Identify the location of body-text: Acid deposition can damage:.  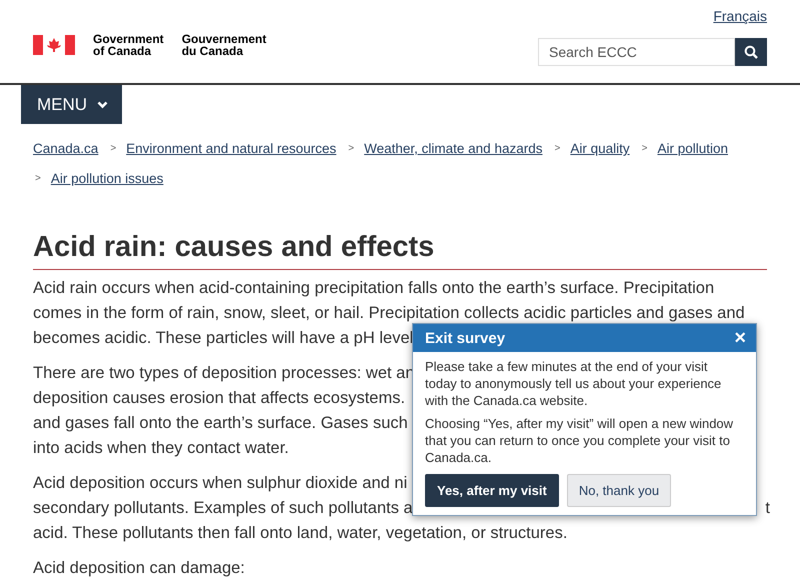
(139, 568).